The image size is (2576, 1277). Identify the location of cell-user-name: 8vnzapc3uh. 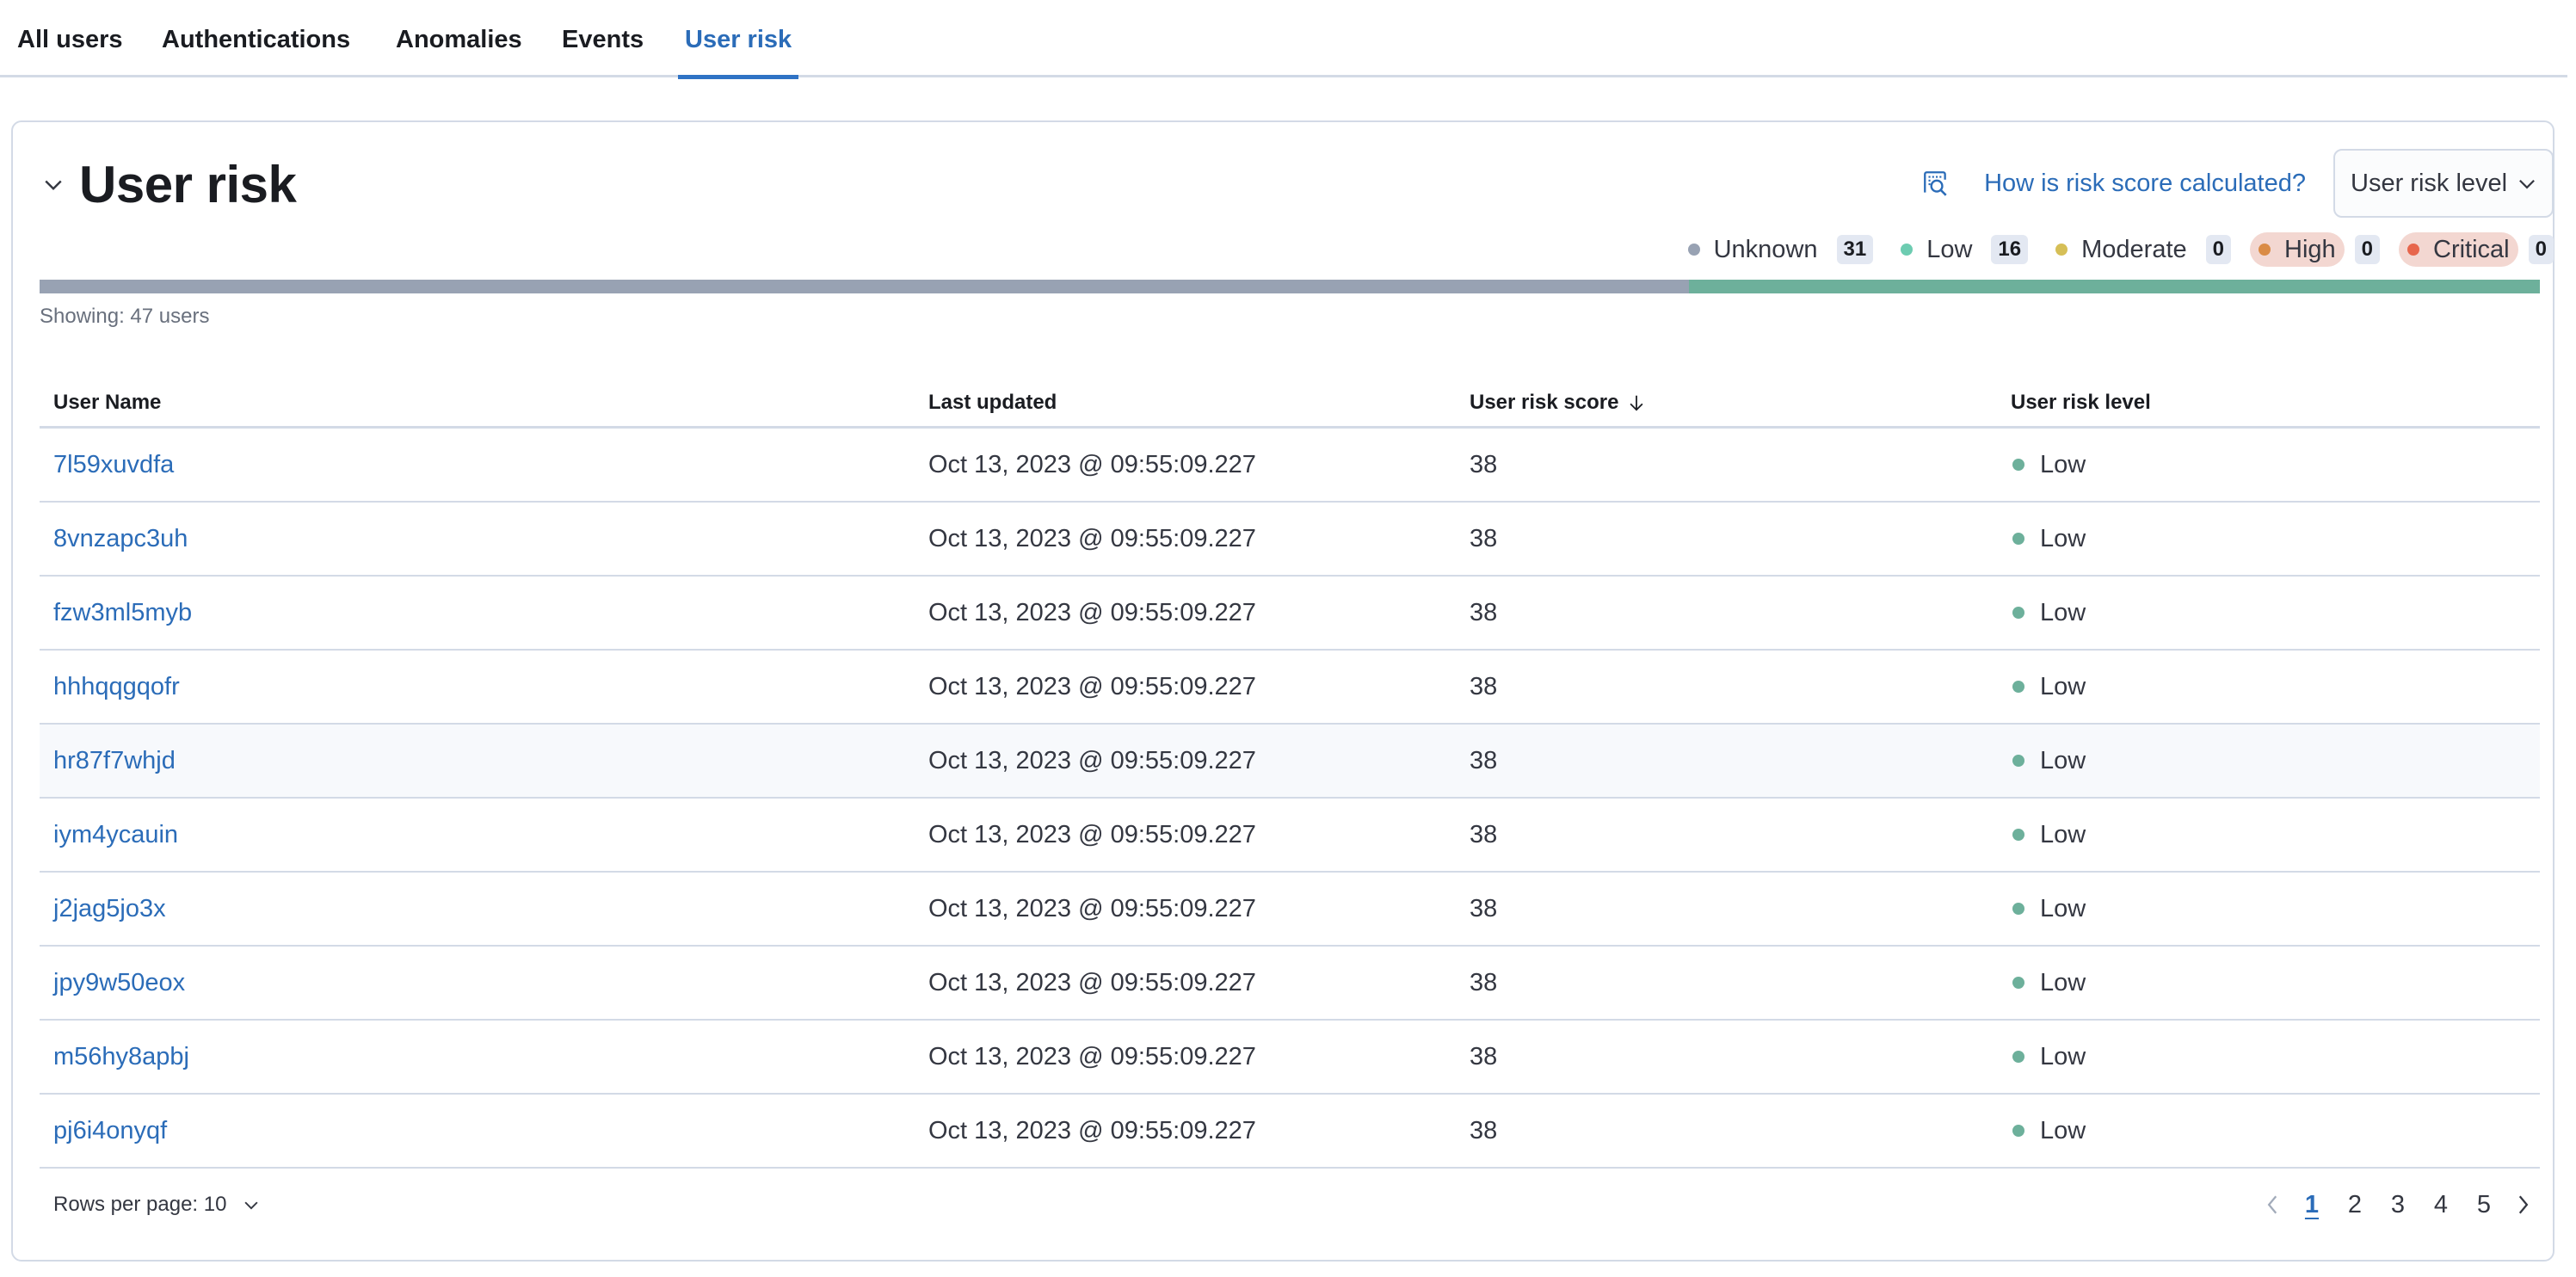
(477, 539).